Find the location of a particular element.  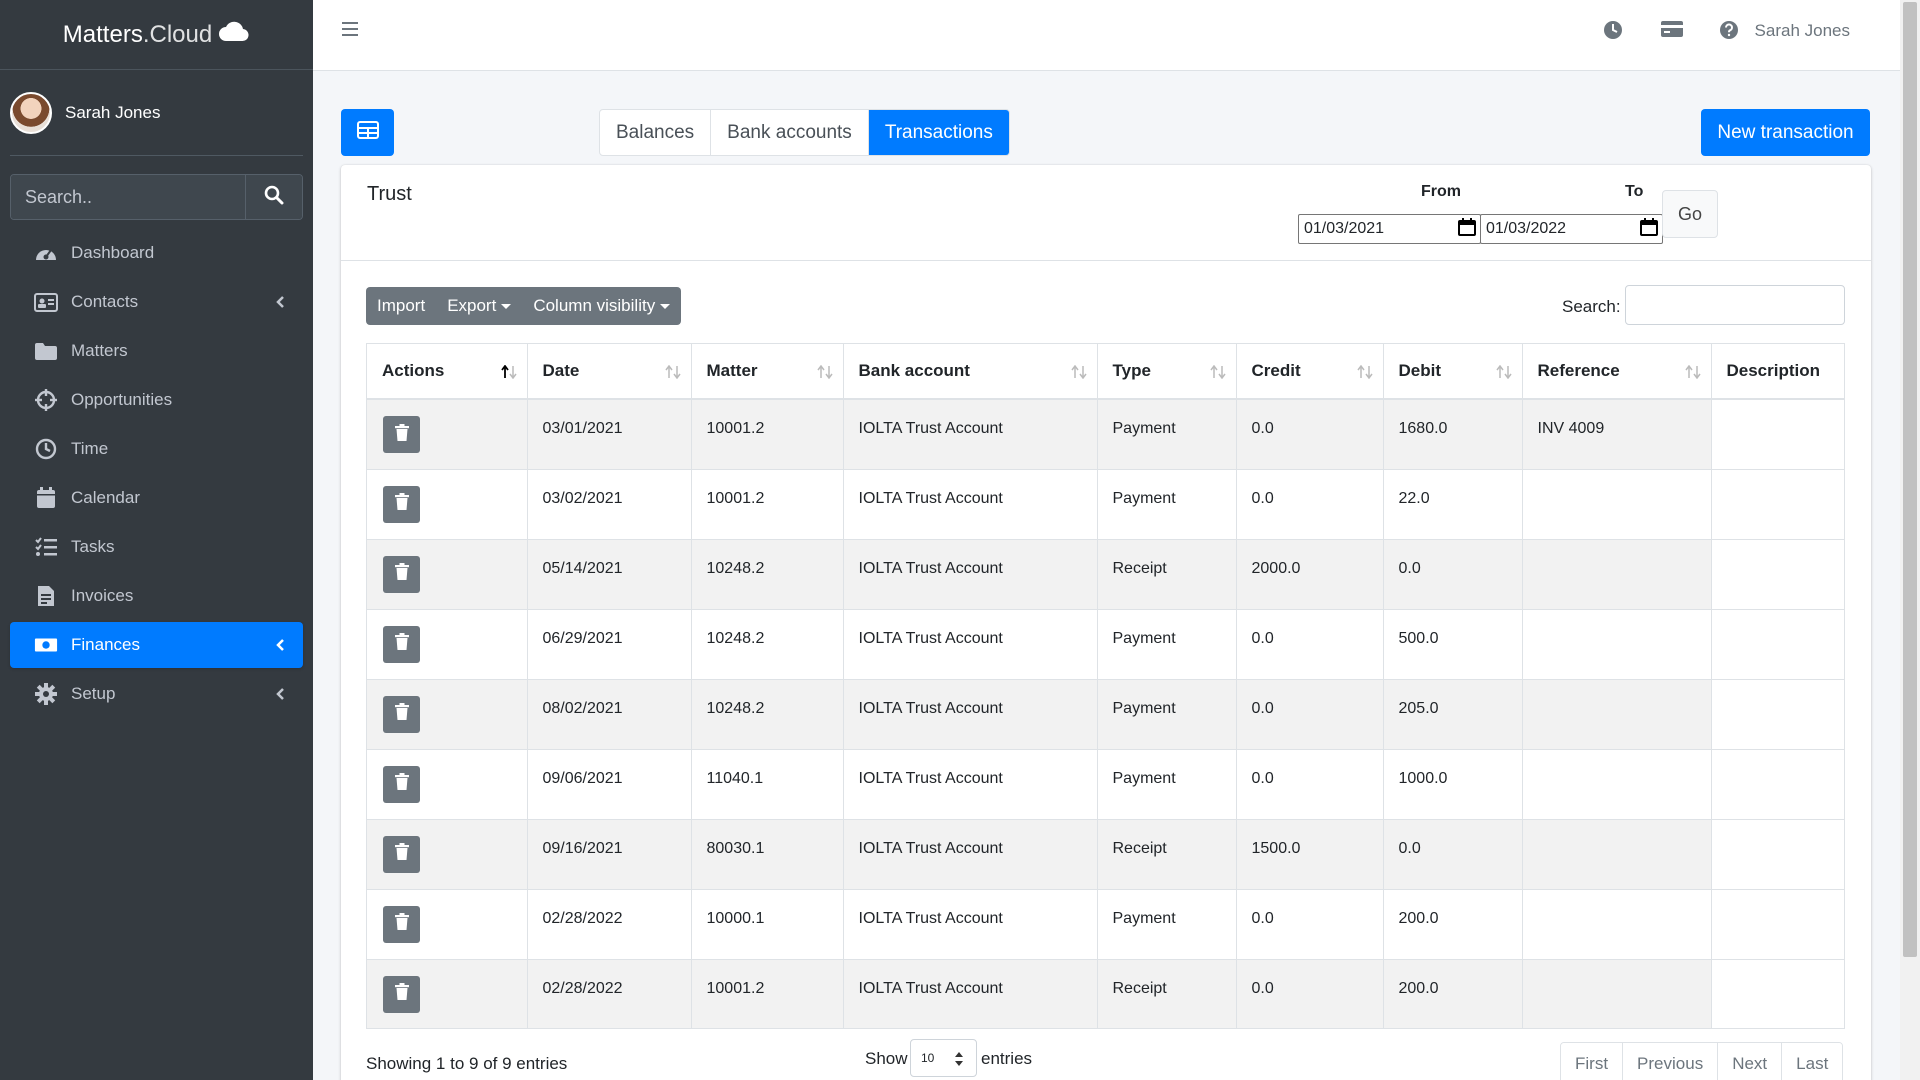

sidebar-item-invoices: Invoices is located at coordinates (156, 596).